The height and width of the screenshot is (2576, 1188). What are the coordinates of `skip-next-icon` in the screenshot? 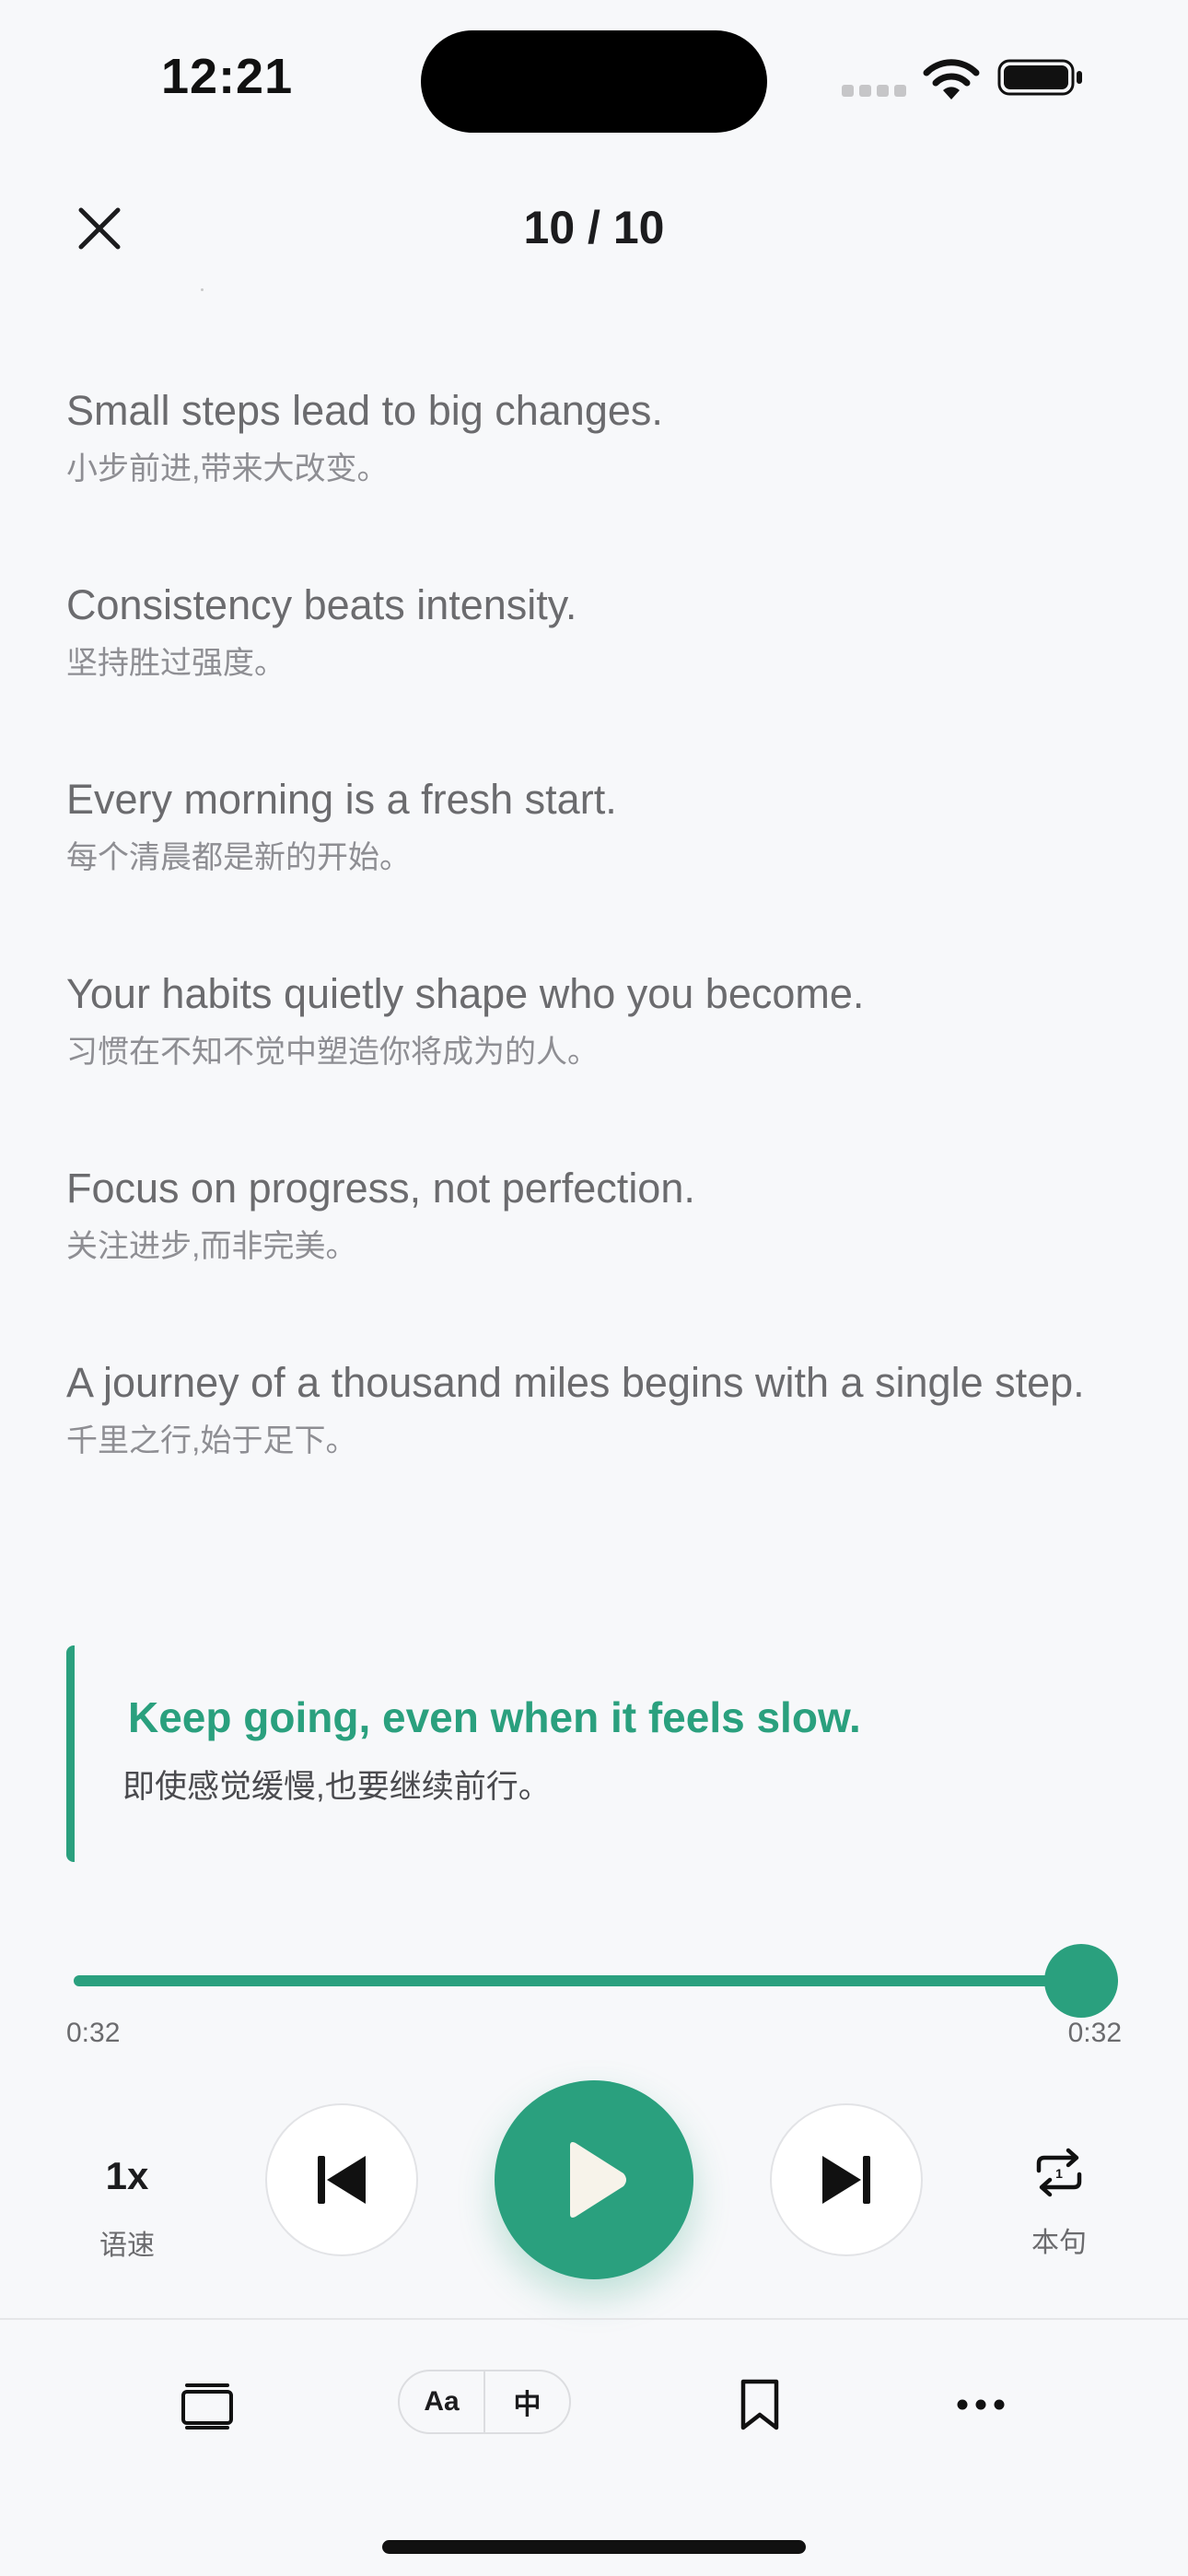 It's located at (846, 2180).